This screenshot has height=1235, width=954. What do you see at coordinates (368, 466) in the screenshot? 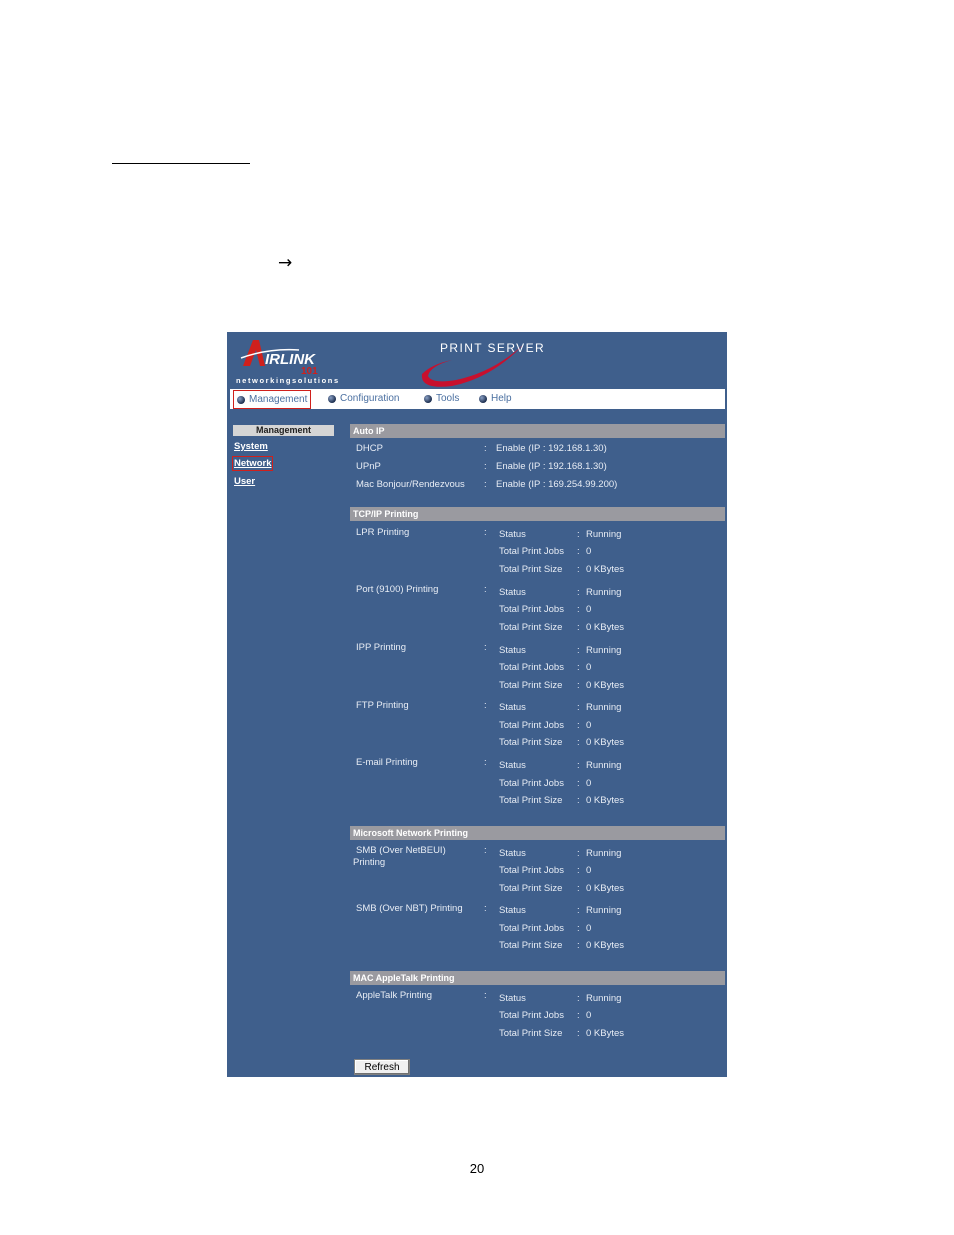
I see `autoip-label: UPnP` at bounding box center [368, 466].